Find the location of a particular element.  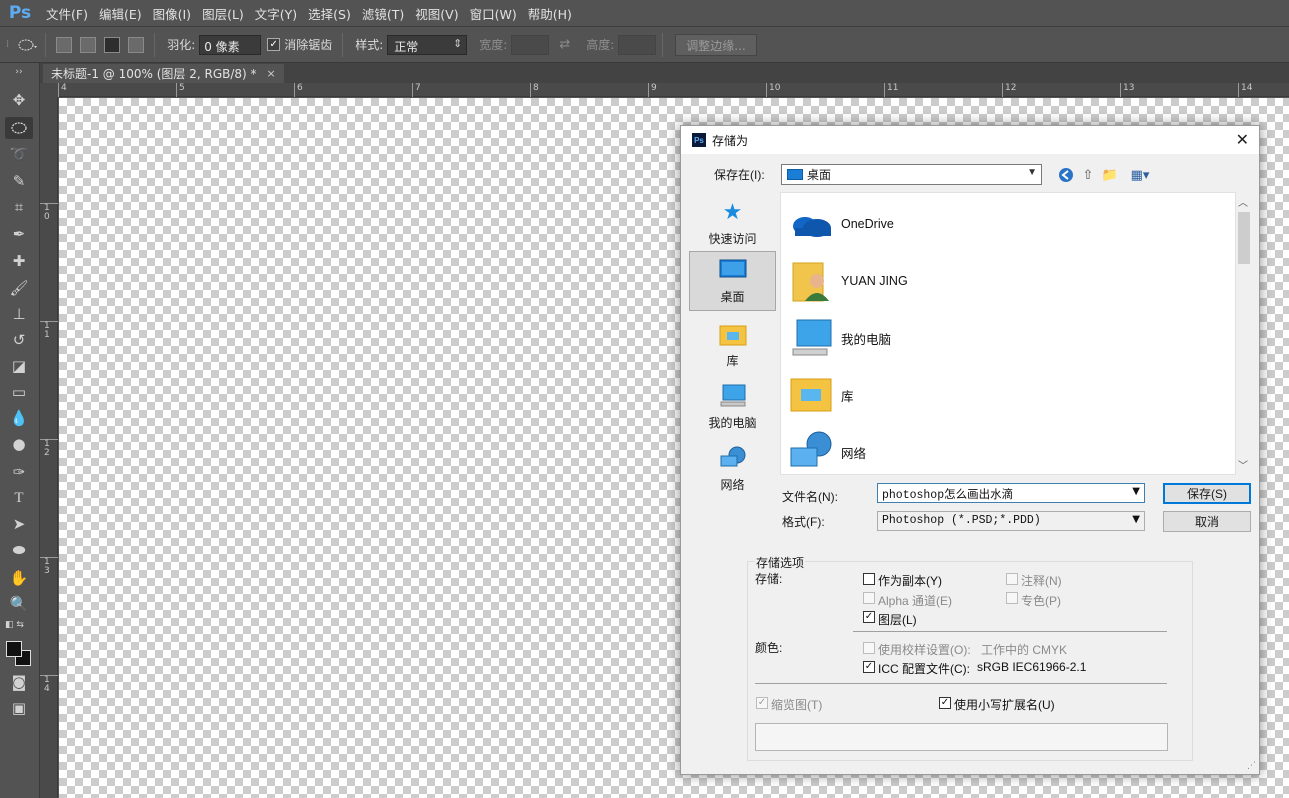

thumbnail-checkbox: ✓ is located at coordinates (762, 703).